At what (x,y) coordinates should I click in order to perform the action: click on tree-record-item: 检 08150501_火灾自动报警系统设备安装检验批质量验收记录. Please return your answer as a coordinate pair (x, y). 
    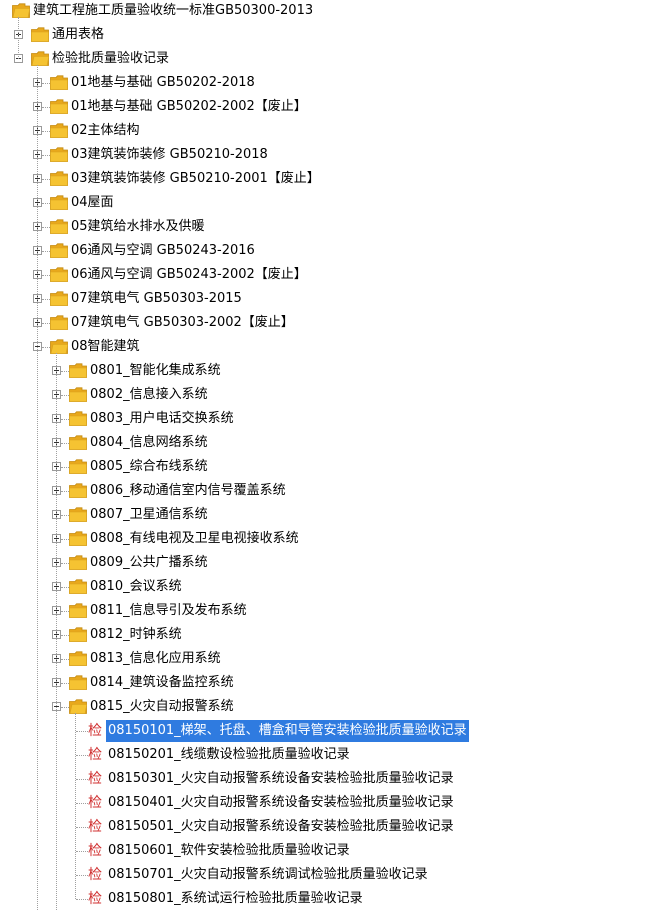
    Looking at the image, I should click on (335, 827).